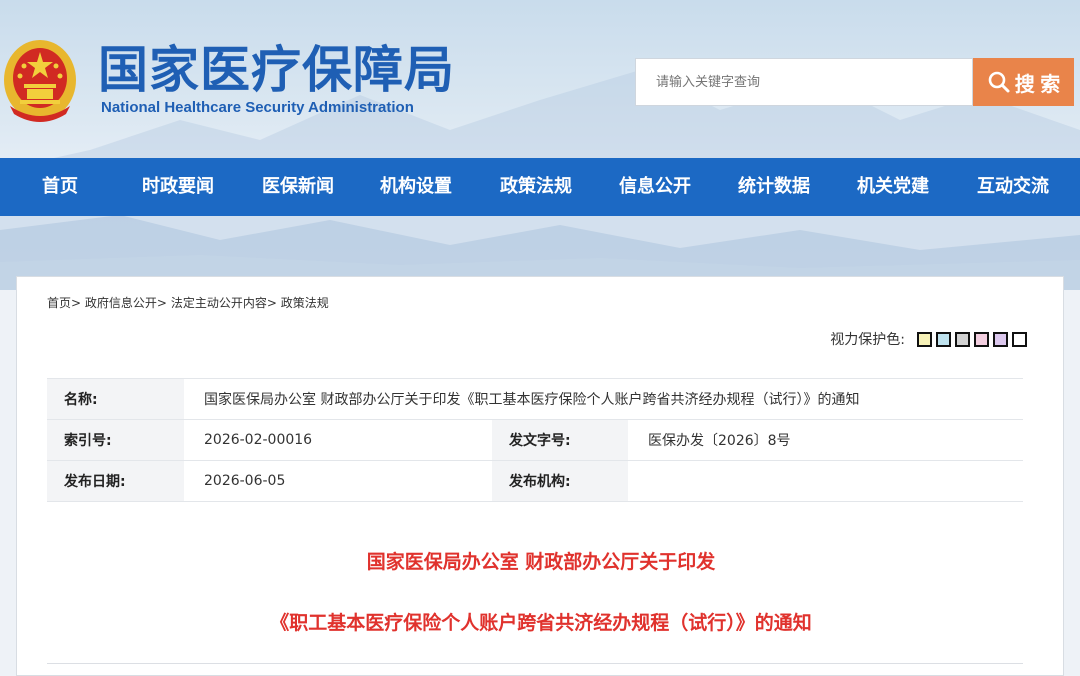 The height and width of the screenshot is (676, 1080). Describe the element at coordinates (655, 187) in the screenshot. I see `nav-item-disclosure: 信息公开` at that location.